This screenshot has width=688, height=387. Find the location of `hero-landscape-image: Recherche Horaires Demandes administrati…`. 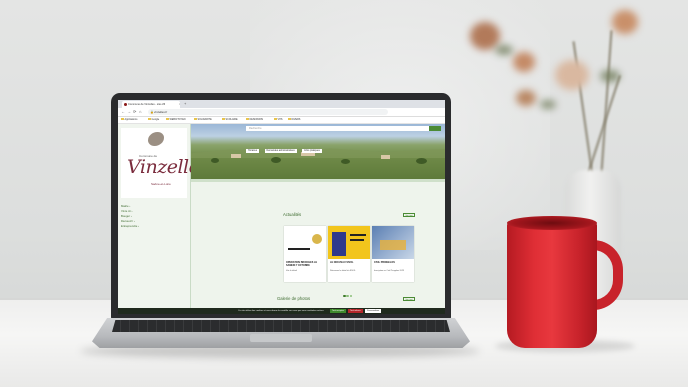

hero-landscape-image: Recherche Horaires Demandes administrati… is located at coordinates (318, 151).